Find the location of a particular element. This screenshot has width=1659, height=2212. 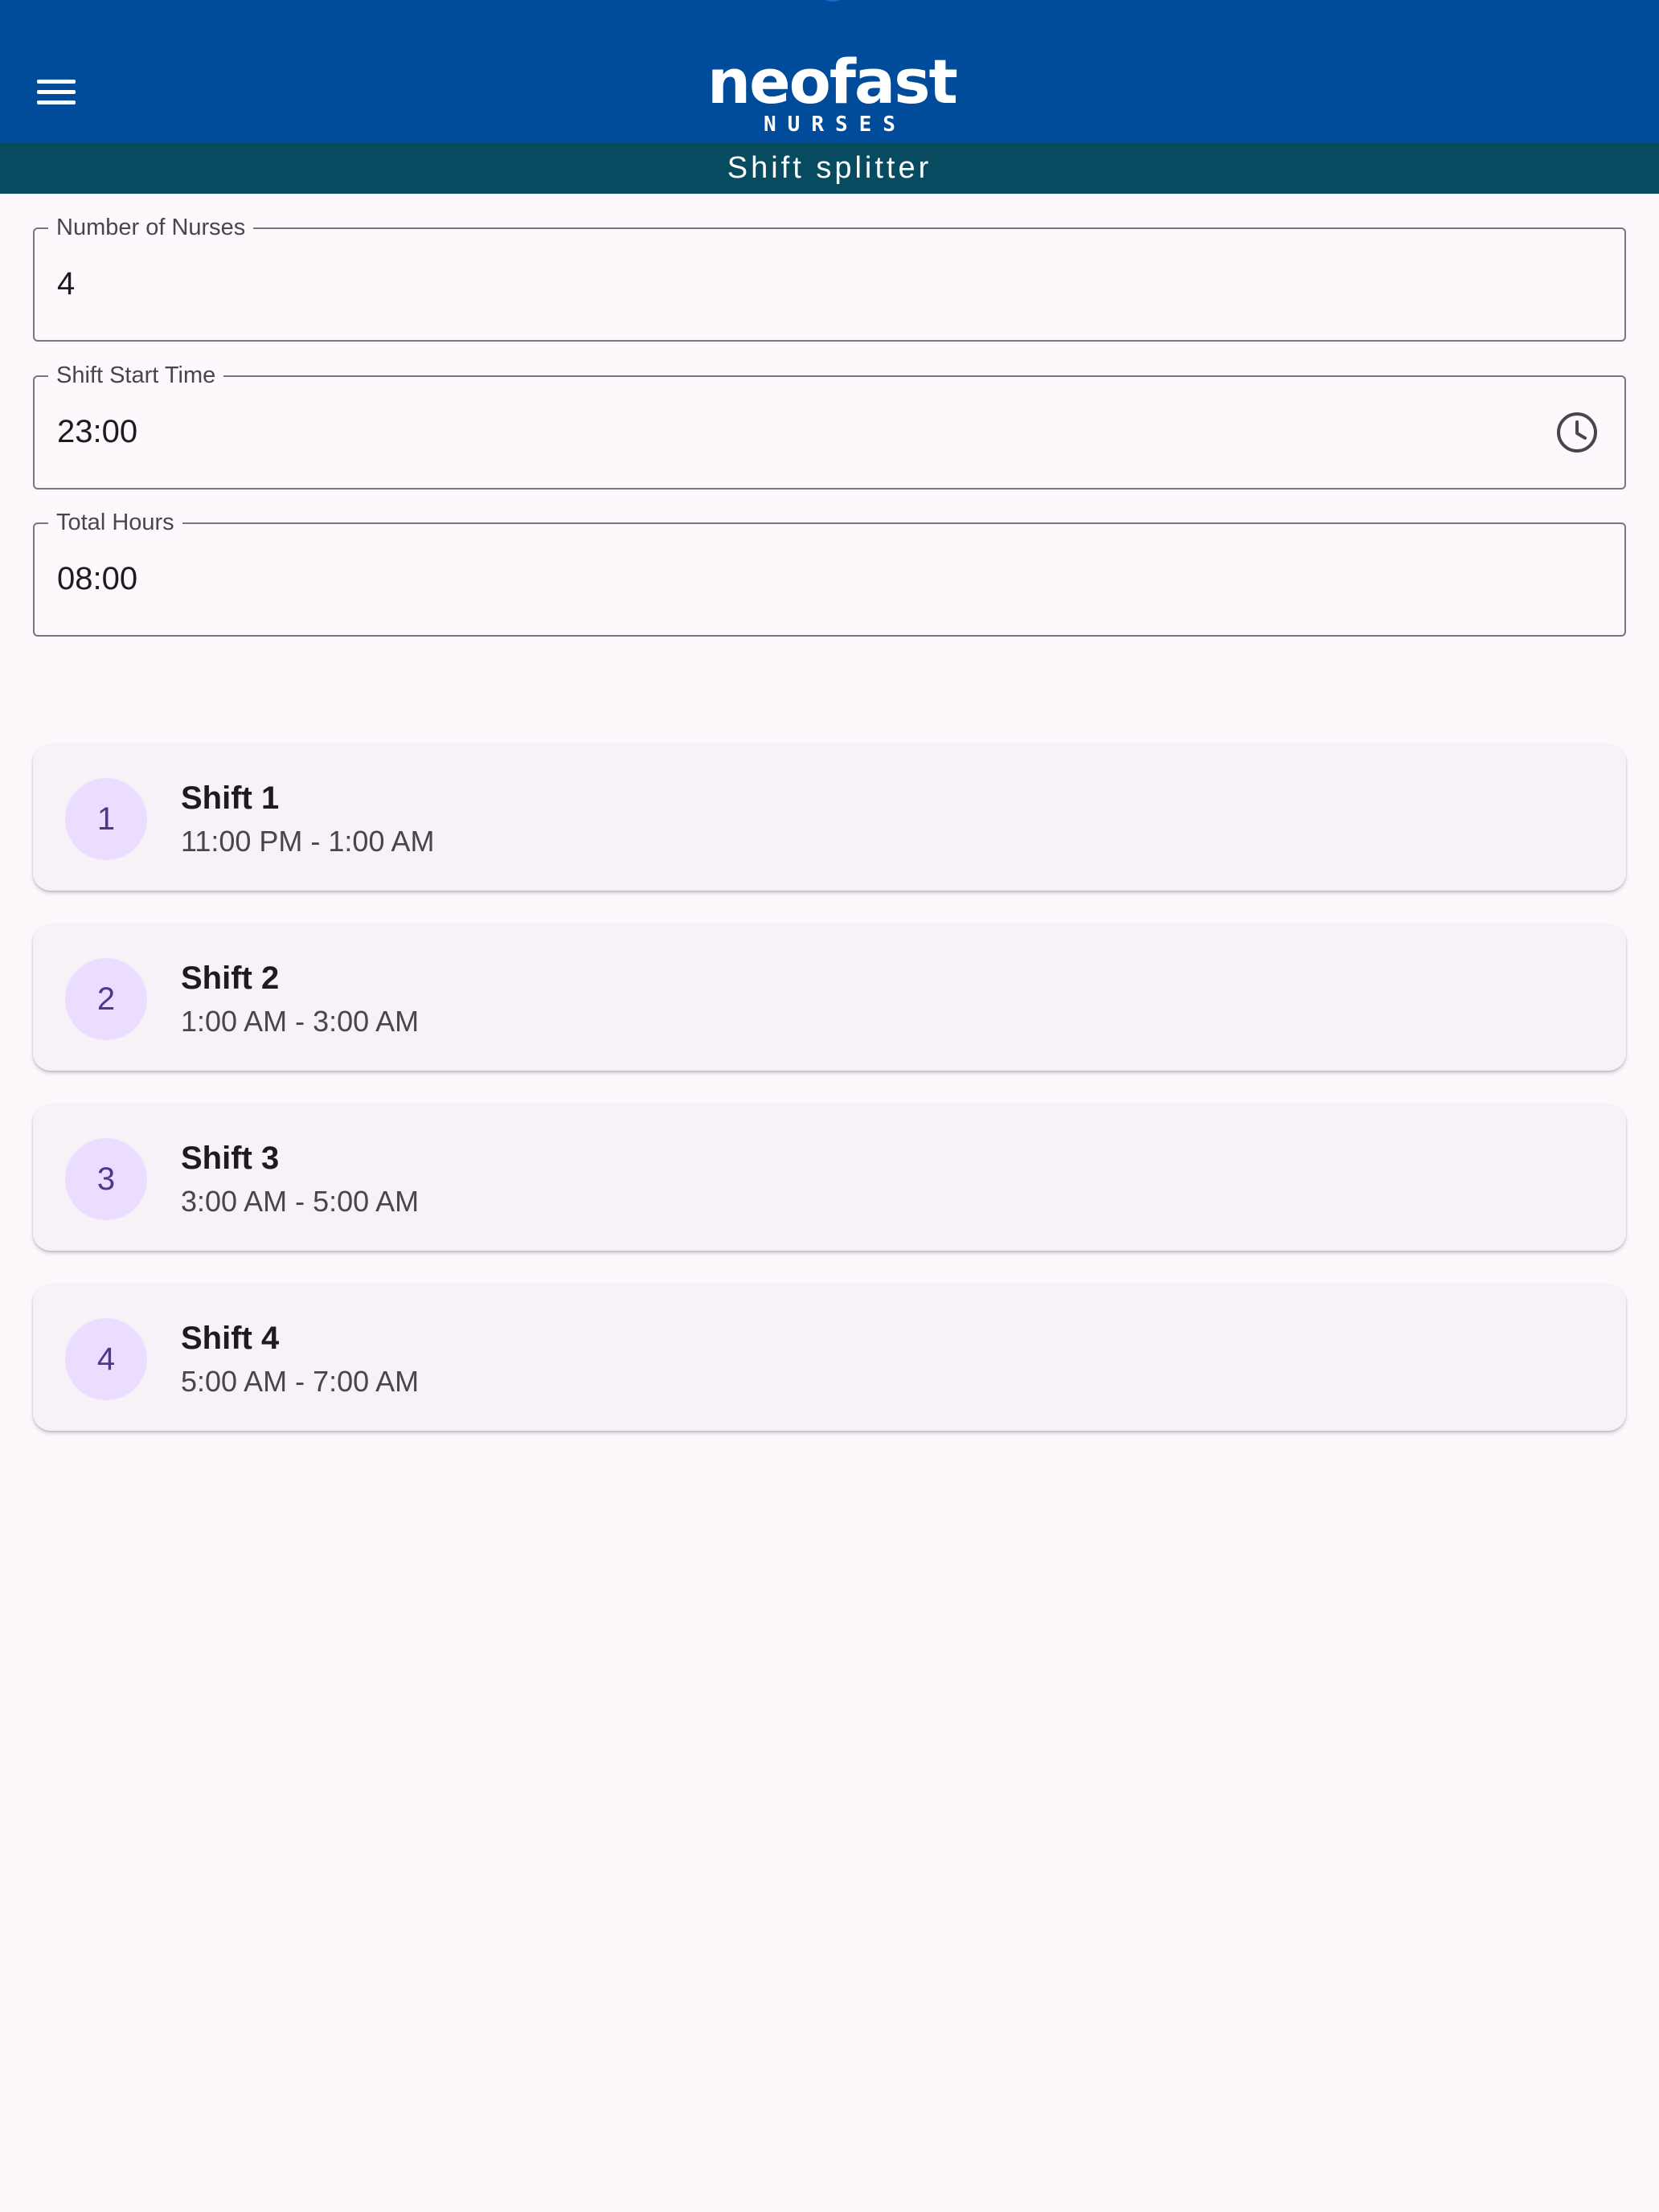

shift-title: Shift 3 is located at coordinates (230, 1158).